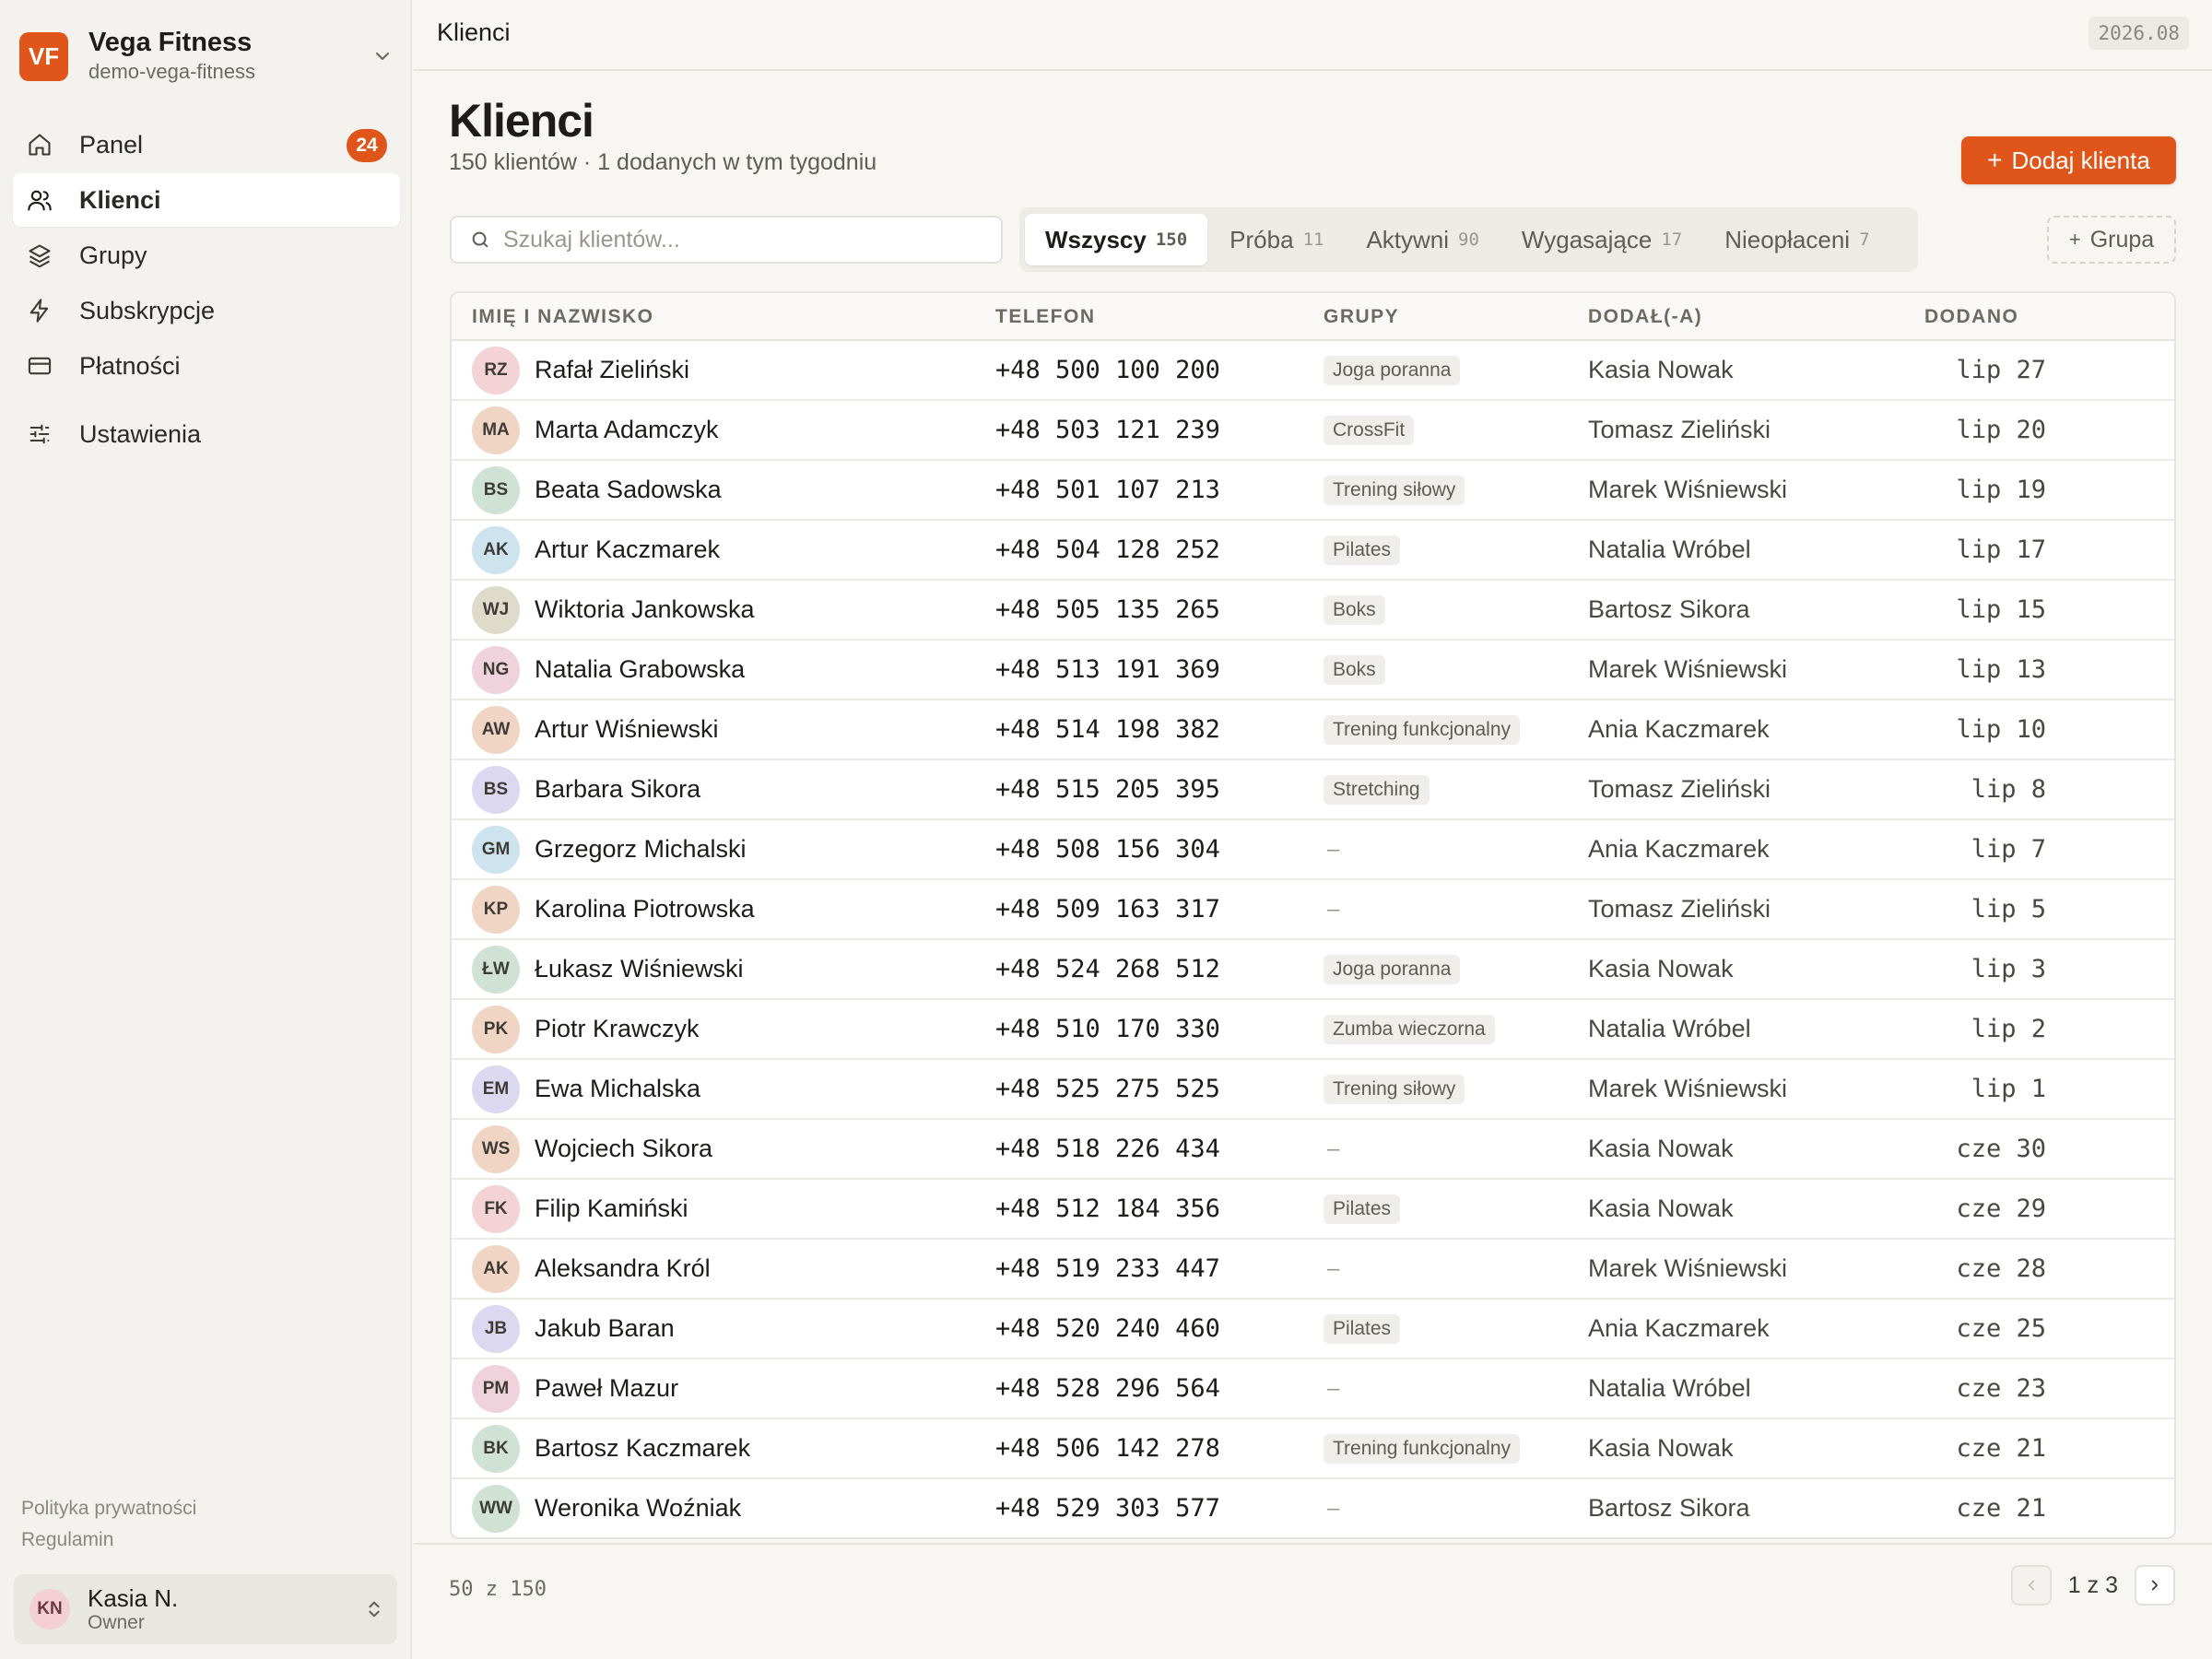 This screenshot has height=1659, width=2212. Describe the element at coordinates (645, 909) in the screenshot. I see `client-name: Karolina Piotrowska` at that location.